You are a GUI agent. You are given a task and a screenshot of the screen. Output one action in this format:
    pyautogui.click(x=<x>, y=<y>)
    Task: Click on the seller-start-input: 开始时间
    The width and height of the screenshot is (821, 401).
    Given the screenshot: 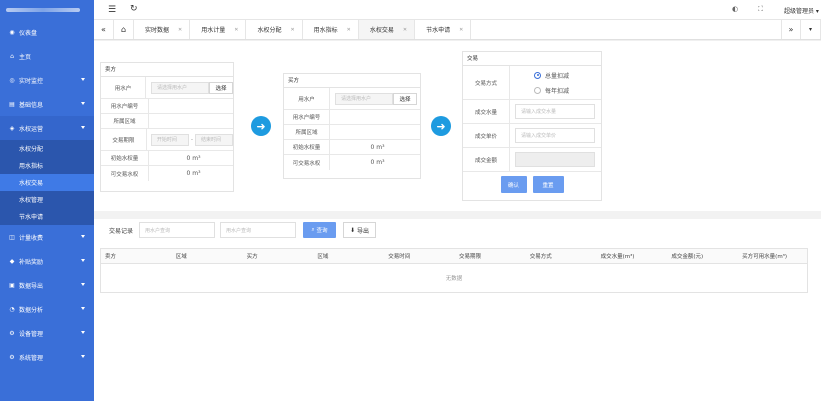 What is the action you would take?
    pyautogui.click(x=169, y=139)
    